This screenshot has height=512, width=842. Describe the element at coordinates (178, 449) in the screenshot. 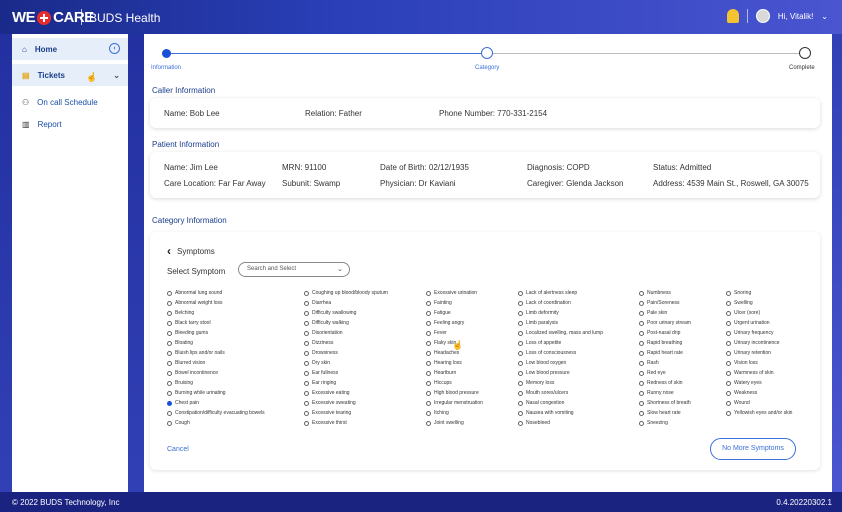

I see `cancel-button: Cancel` at that location.